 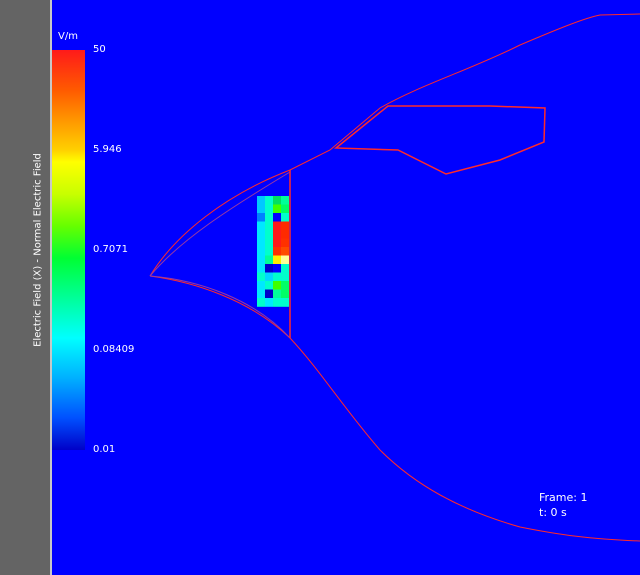 What do you see at coordinates (553, 512) in the screenshot?
I see `frame-time: t: 0 s` at bounding box center [553, 512].